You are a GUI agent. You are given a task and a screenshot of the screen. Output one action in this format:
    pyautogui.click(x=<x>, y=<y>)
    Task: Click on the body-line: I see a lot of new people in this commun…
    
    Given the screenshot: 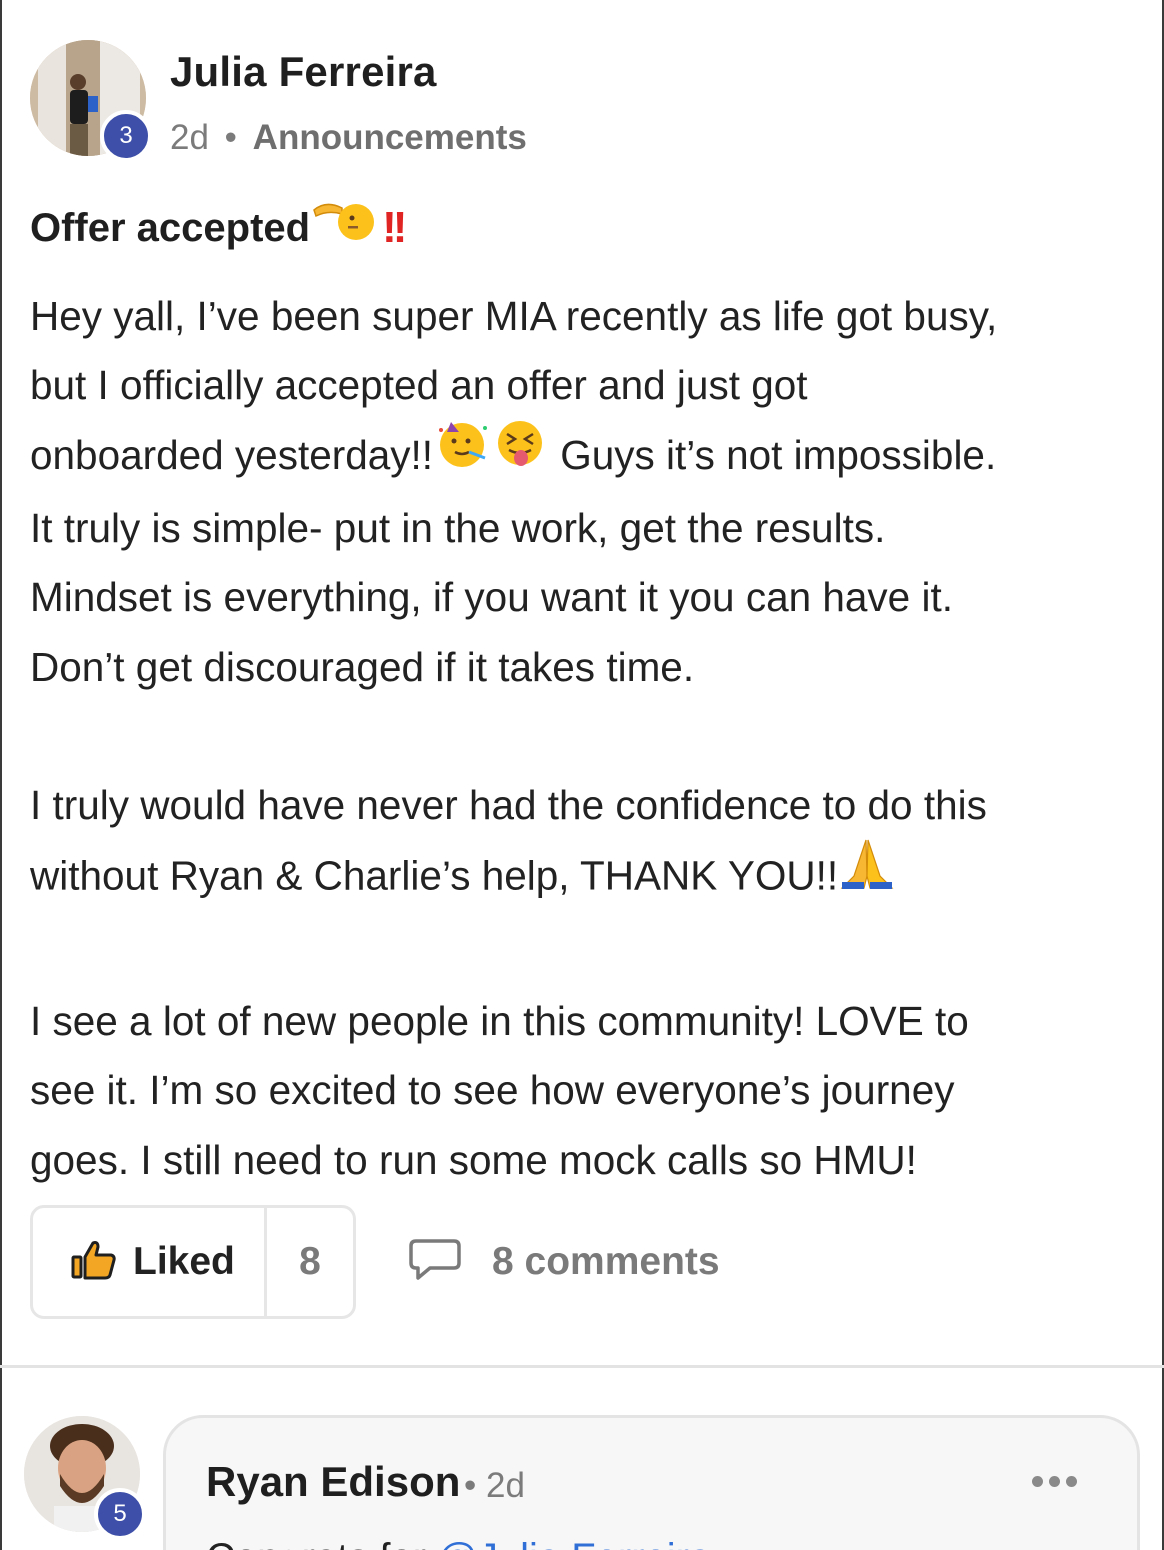 What is the action you would take?
    pyautogui.click(x=499, y=1020)
    